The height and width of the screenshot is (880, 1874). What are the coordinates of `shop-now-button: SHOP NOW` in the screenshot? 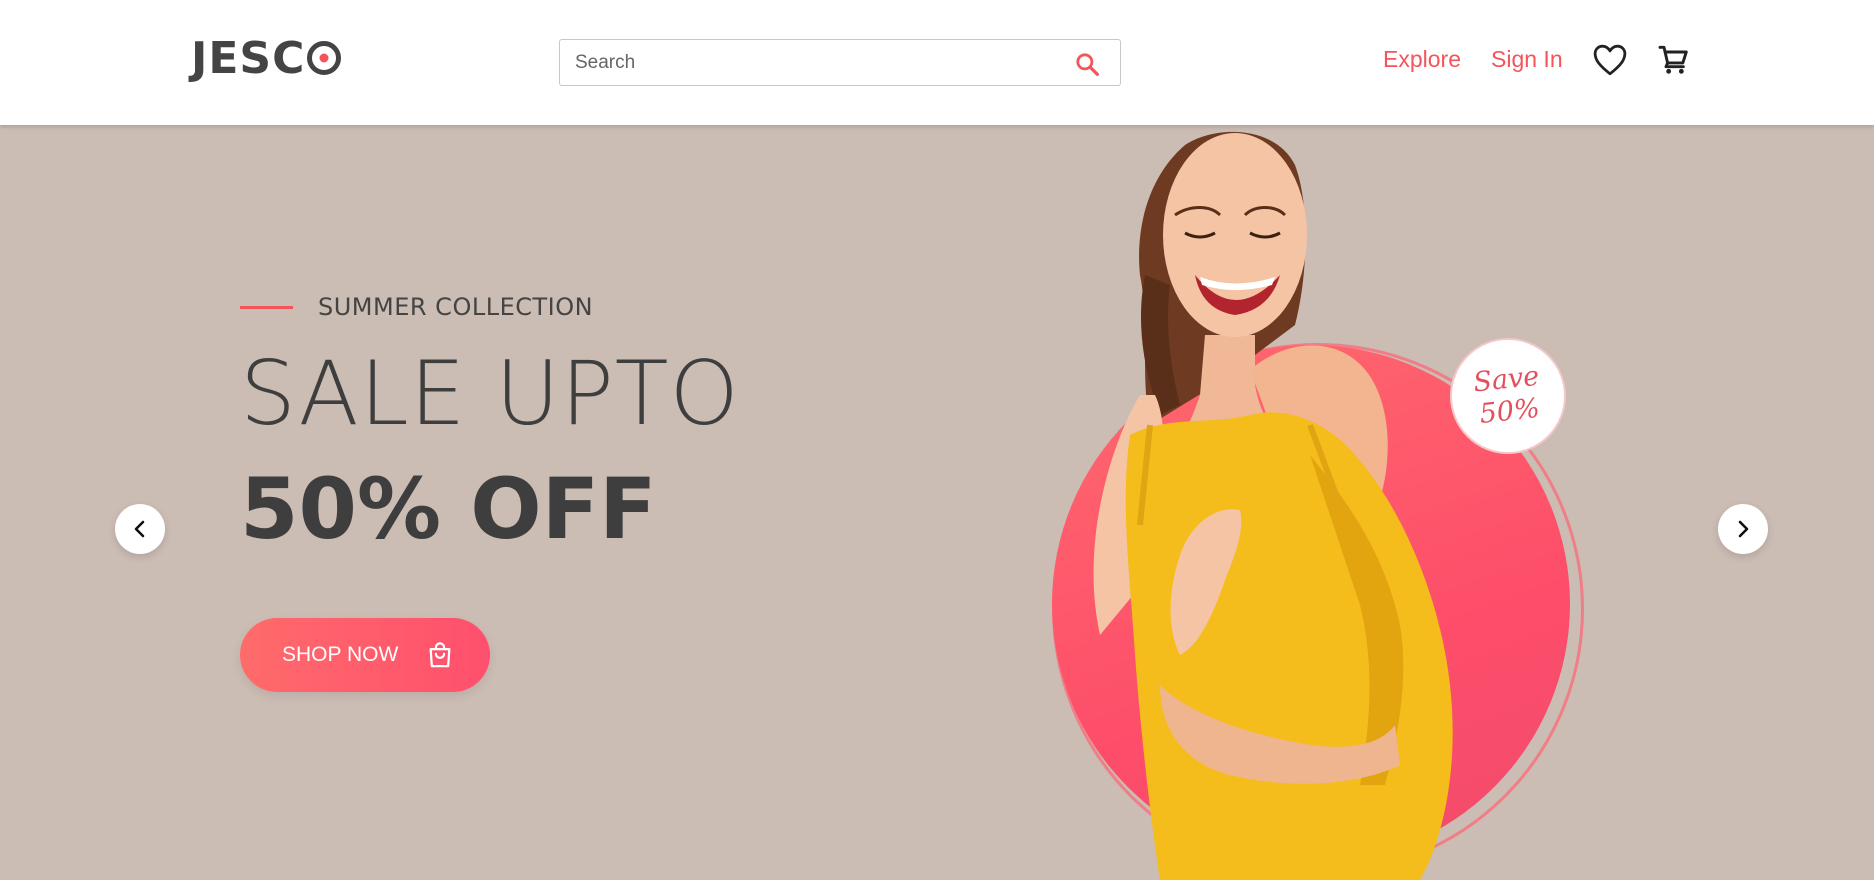 It's located at (365, 655).